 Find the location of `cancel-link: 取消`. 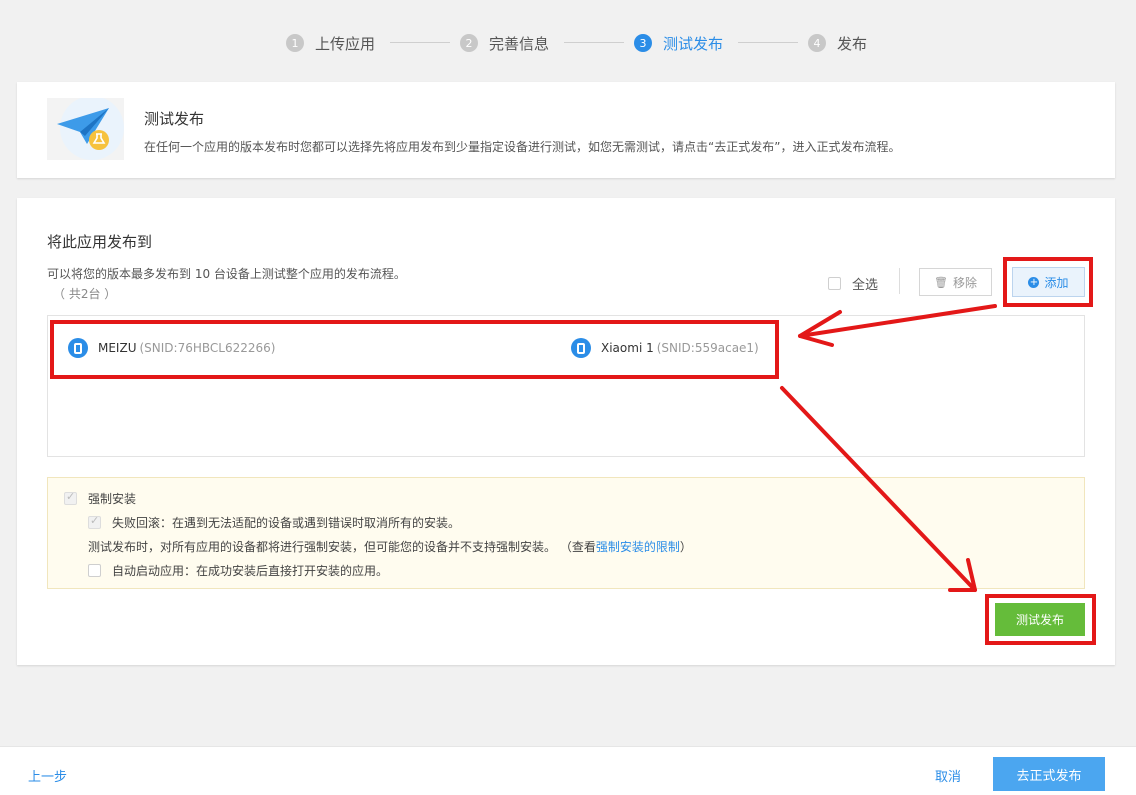

cancel-link: 取消 is located at coordinates (948, 775).